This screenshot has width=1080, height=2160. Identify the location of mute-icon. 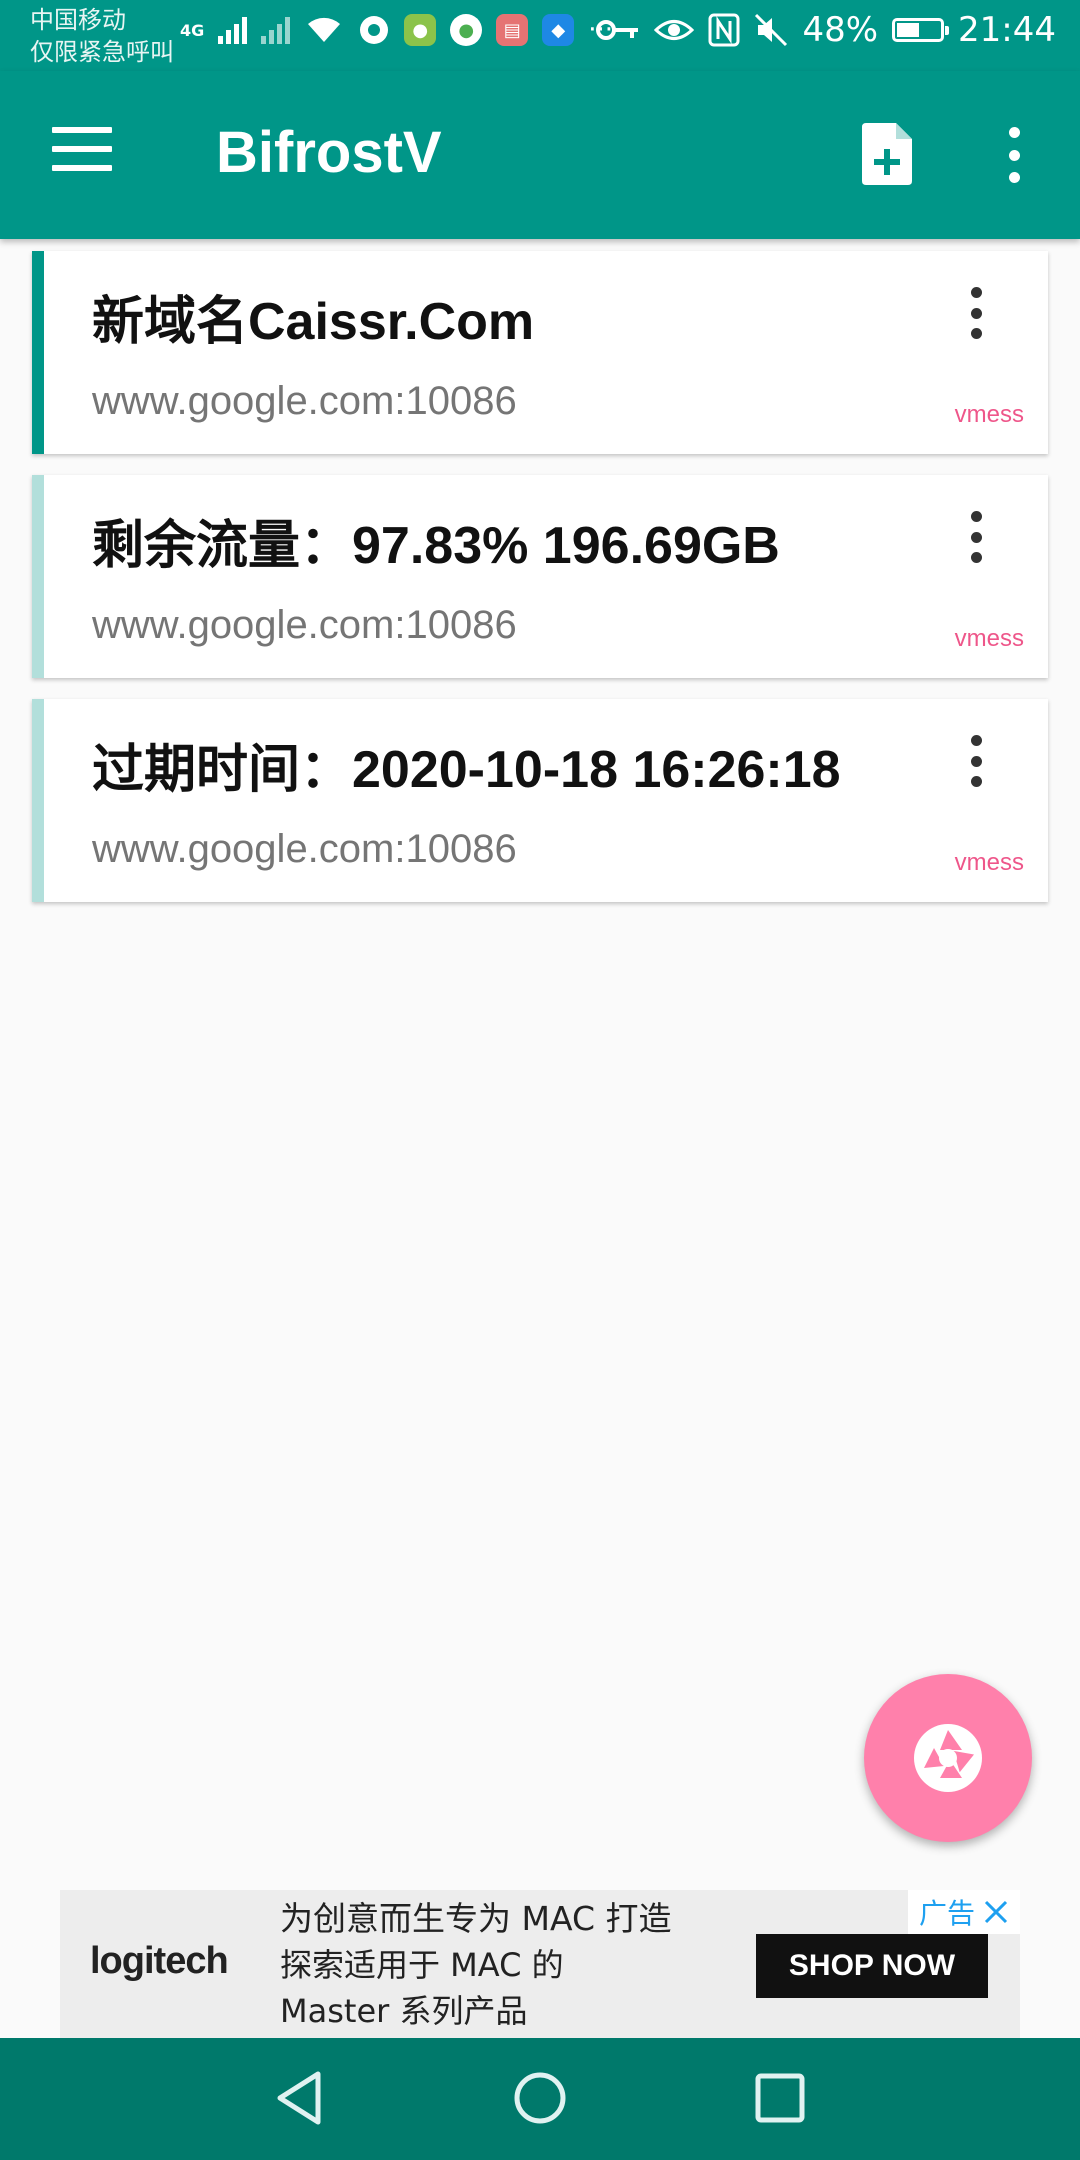
(771, 30).